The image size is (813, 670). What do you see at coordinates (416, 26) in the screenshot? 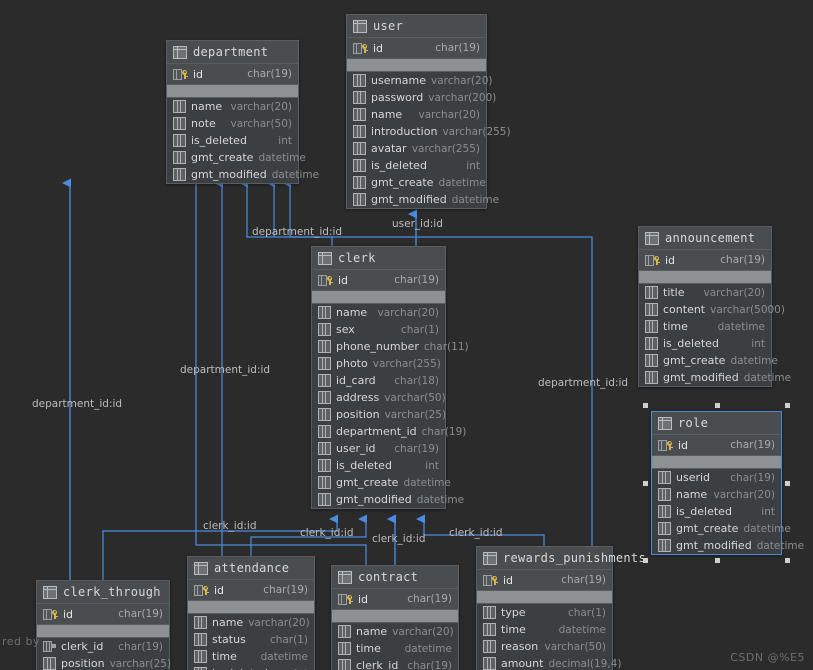
I see `table-header: user` at bounding box center [416, 26].